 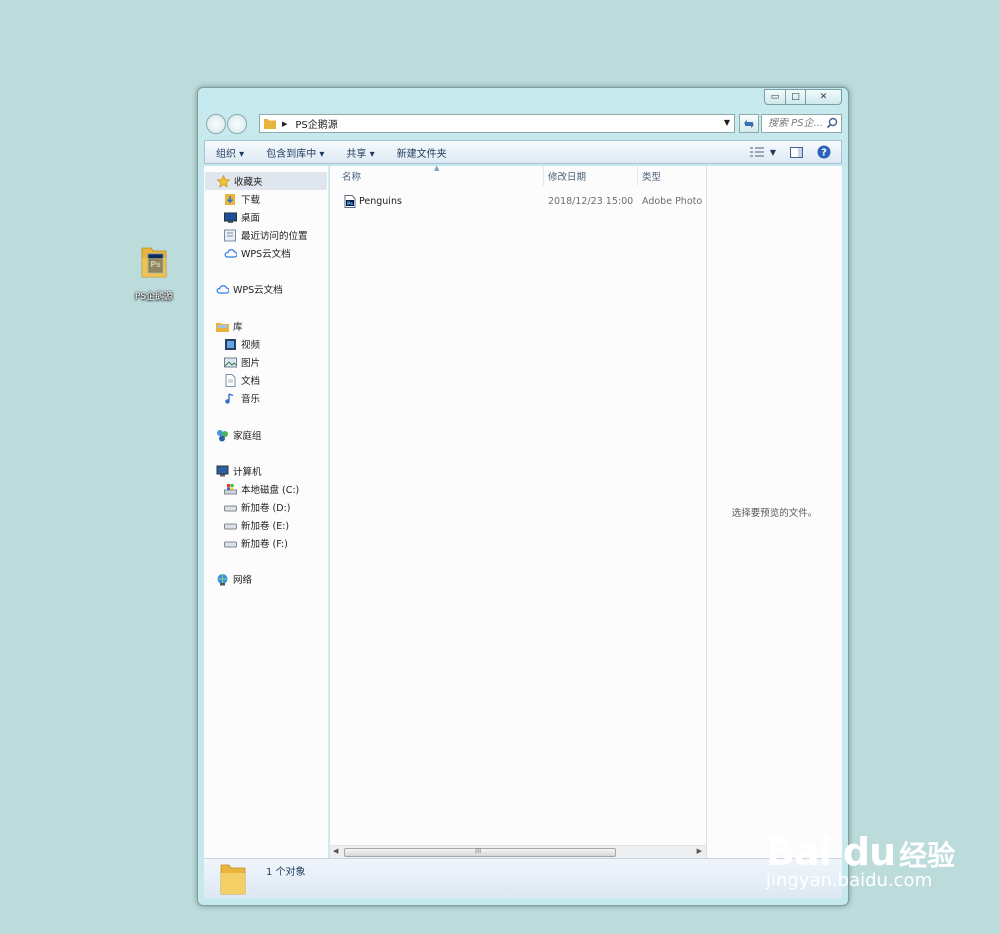 I want to click on system-drive-icon, so click(x=230, y=489).